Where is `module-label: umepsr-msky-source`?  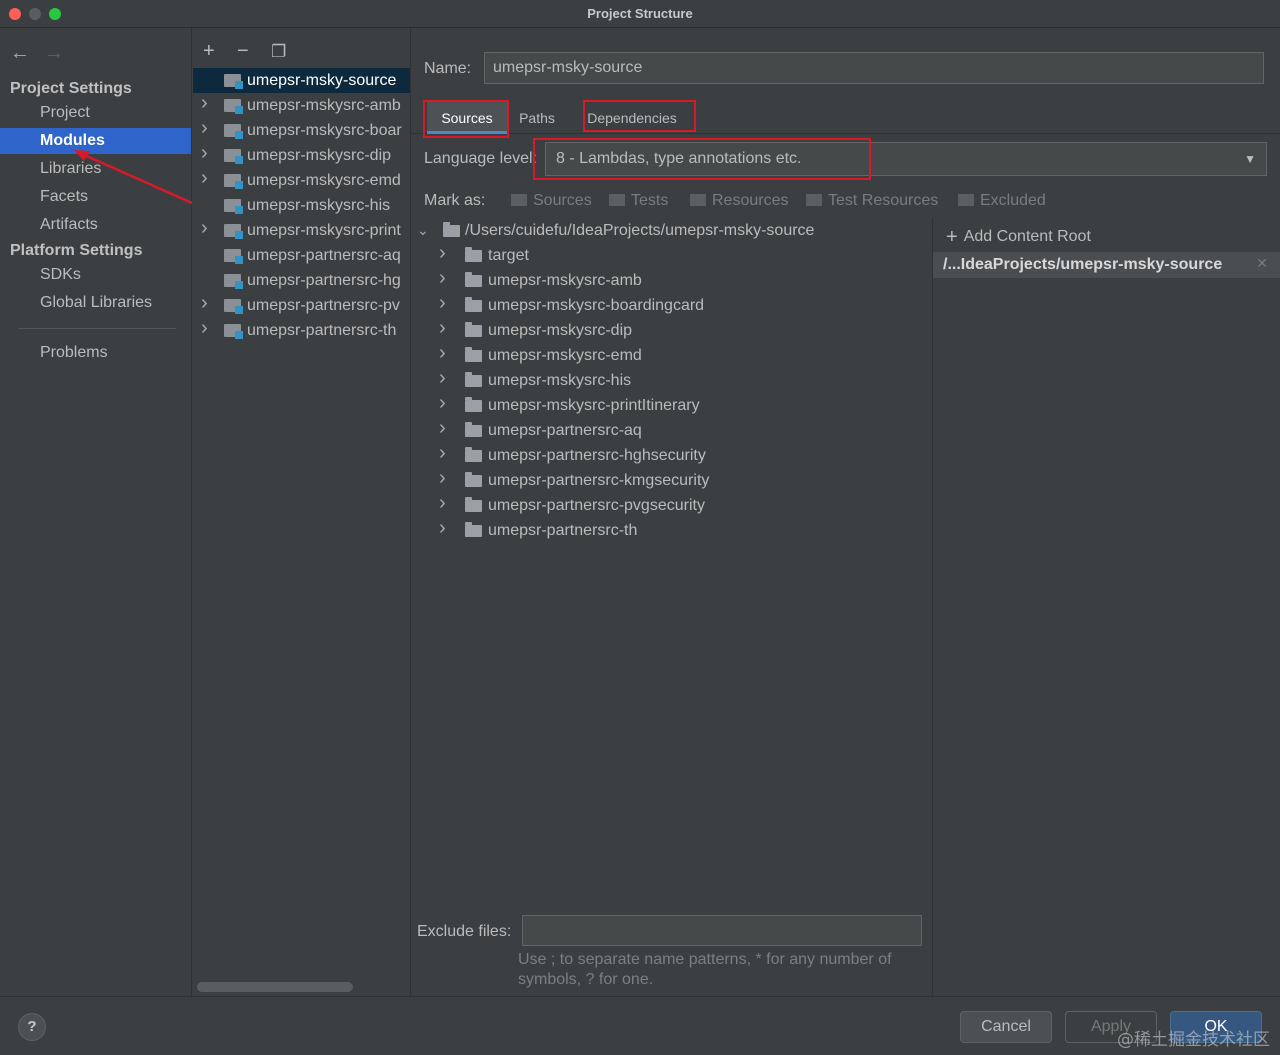 module-label: umepsr-msky-source is located at coordinates (322, 80).